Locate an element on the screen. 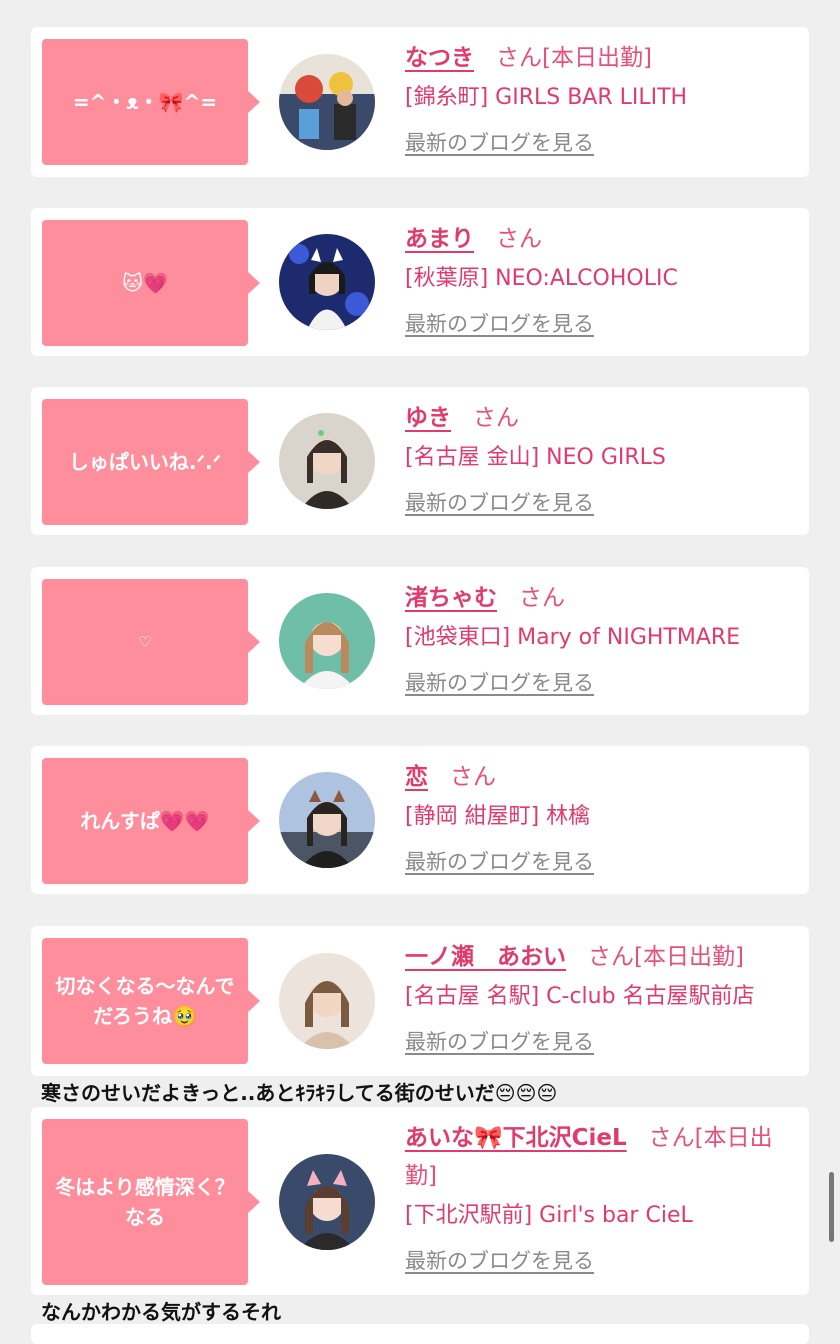 The width and height of the screenshot is (840, 1344). shop-name: [名古屋 名駅] C-club 名古屋駅前店 is located at coordinates (580, 996).